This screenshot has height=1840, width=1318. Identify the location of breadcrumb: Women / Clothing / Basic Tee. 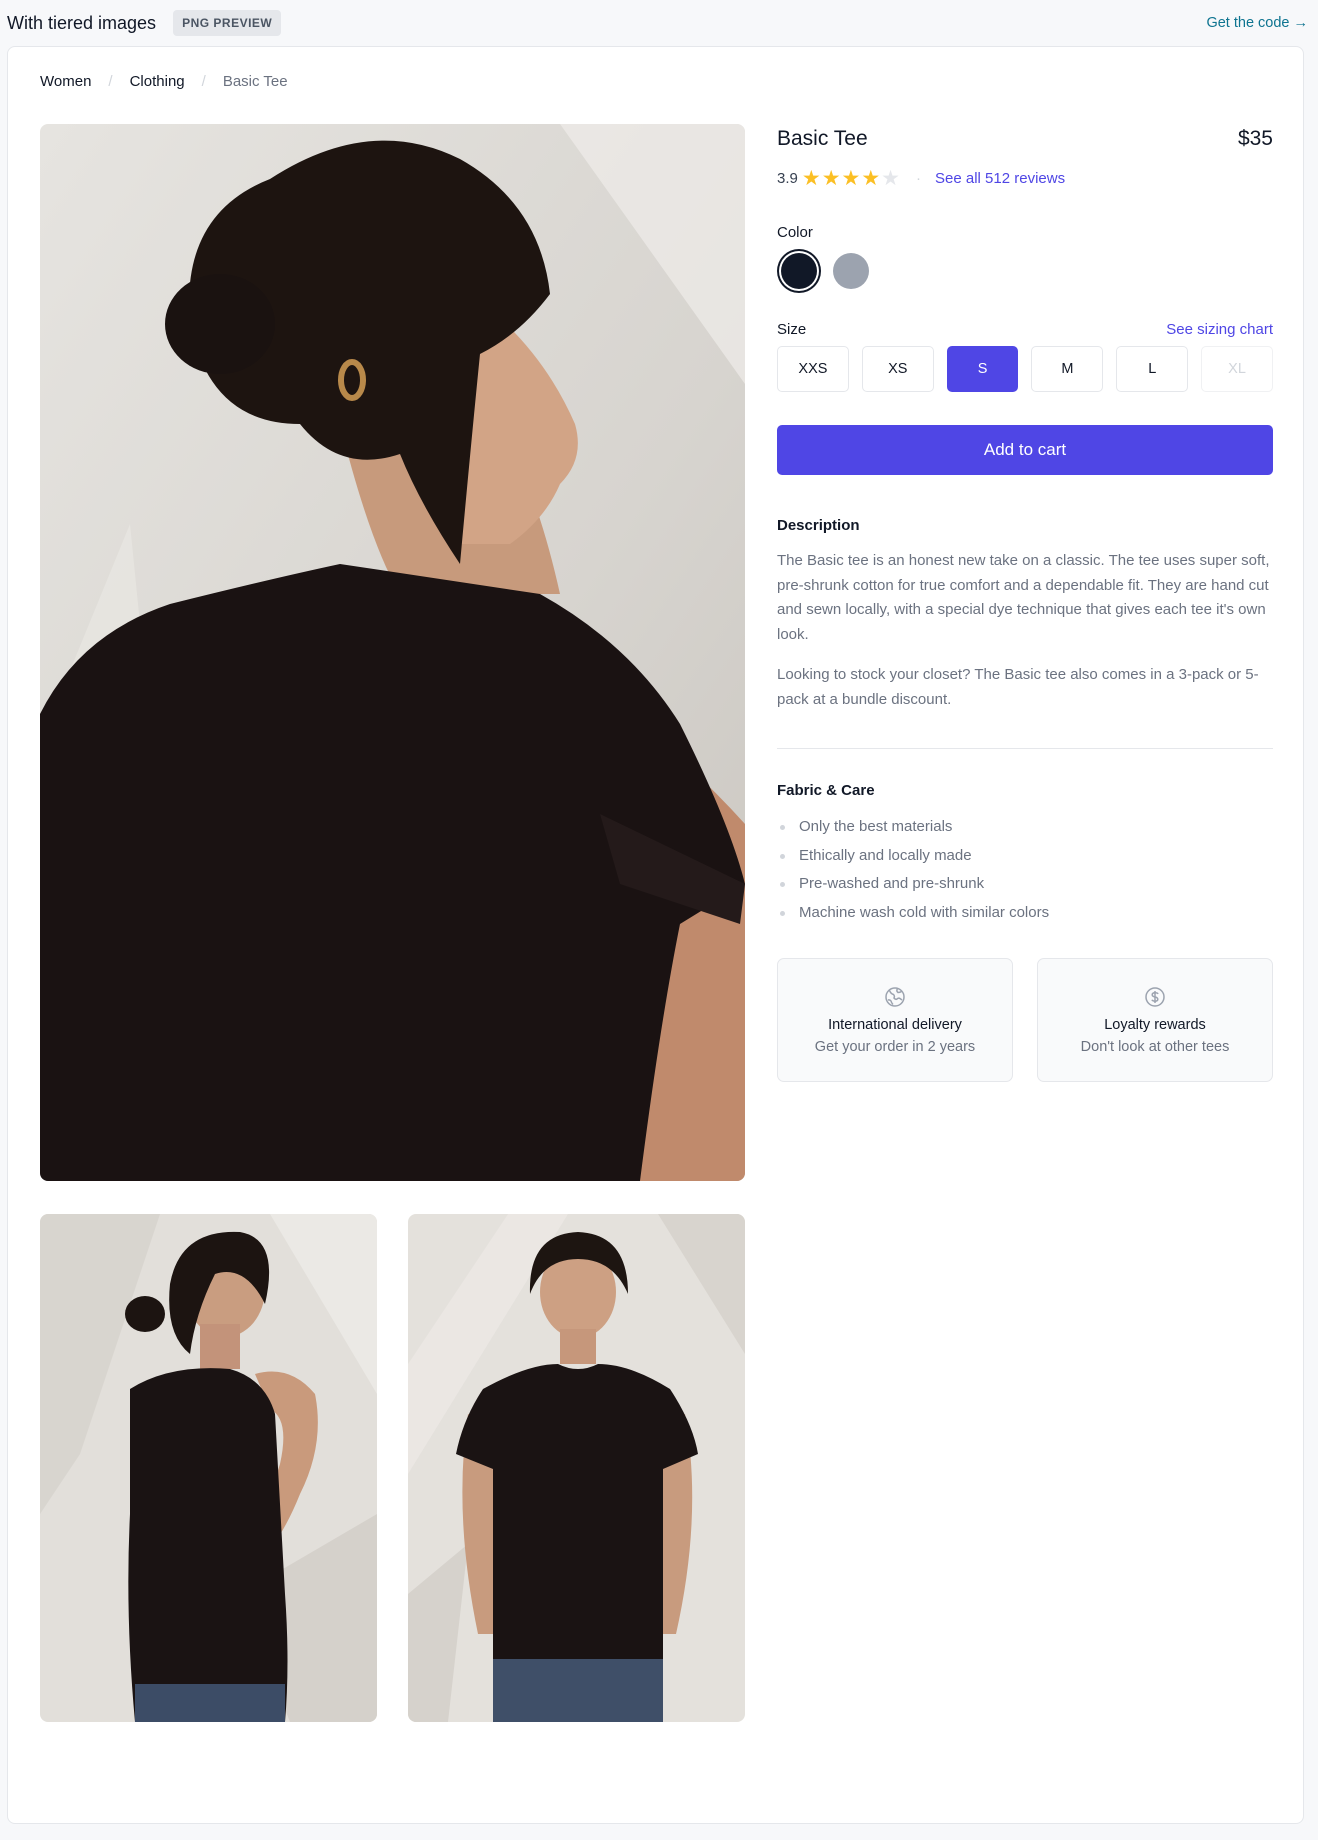
(164, 81).